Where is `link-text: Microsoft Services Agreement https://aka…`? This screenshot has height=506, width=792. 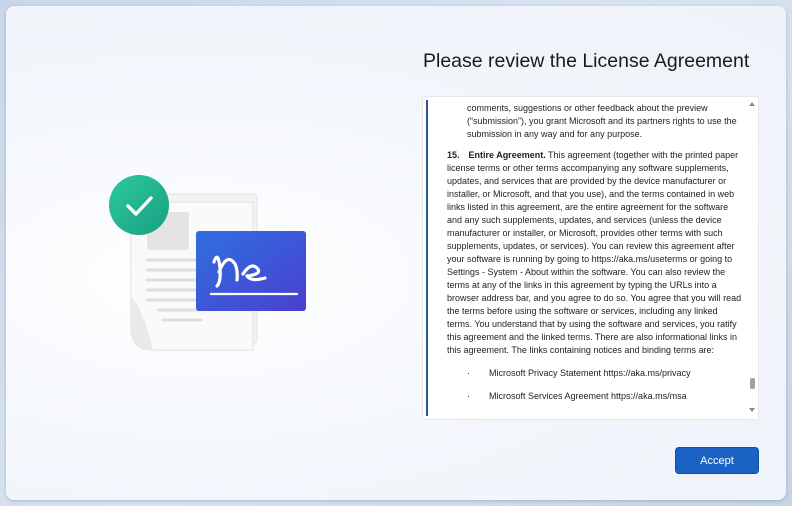 link-text: Microsoft Services Agreement https://aka… is located at coordinates (588, 396).